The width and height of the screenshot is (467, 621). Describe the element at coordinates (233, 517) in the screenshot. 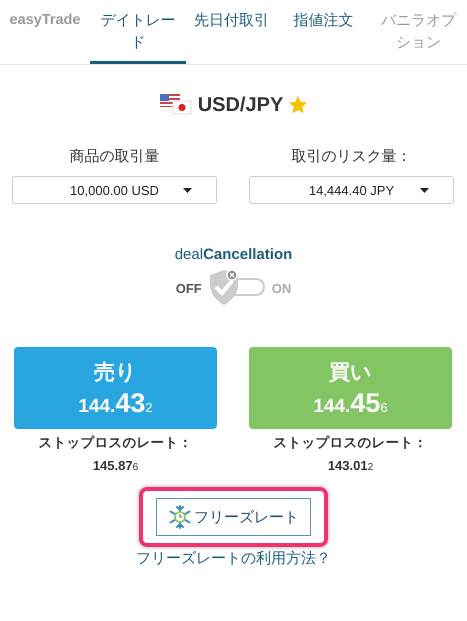

I see `freeze-rate-button: フリーズレート` at that location.